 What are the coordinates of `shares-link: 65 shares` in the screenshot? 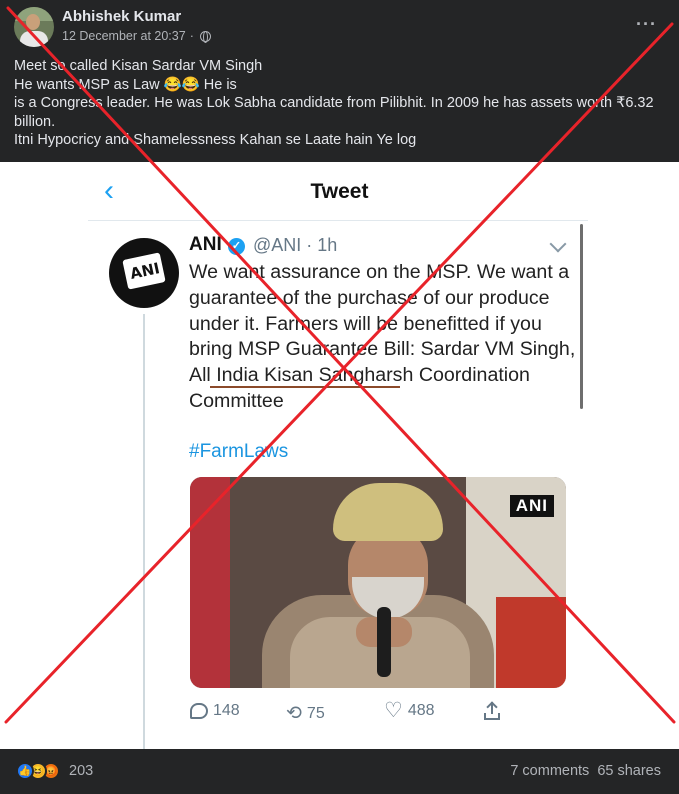 It's located at (629, 771).